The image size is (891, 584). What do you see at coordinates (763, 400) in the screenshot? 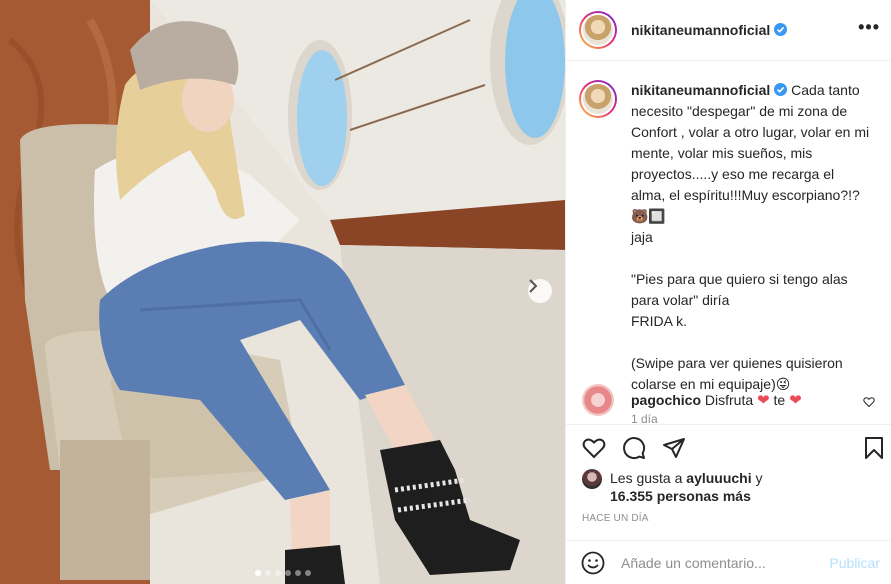
I see `heart-emoji: ❤` at bounding box center [763, 400].